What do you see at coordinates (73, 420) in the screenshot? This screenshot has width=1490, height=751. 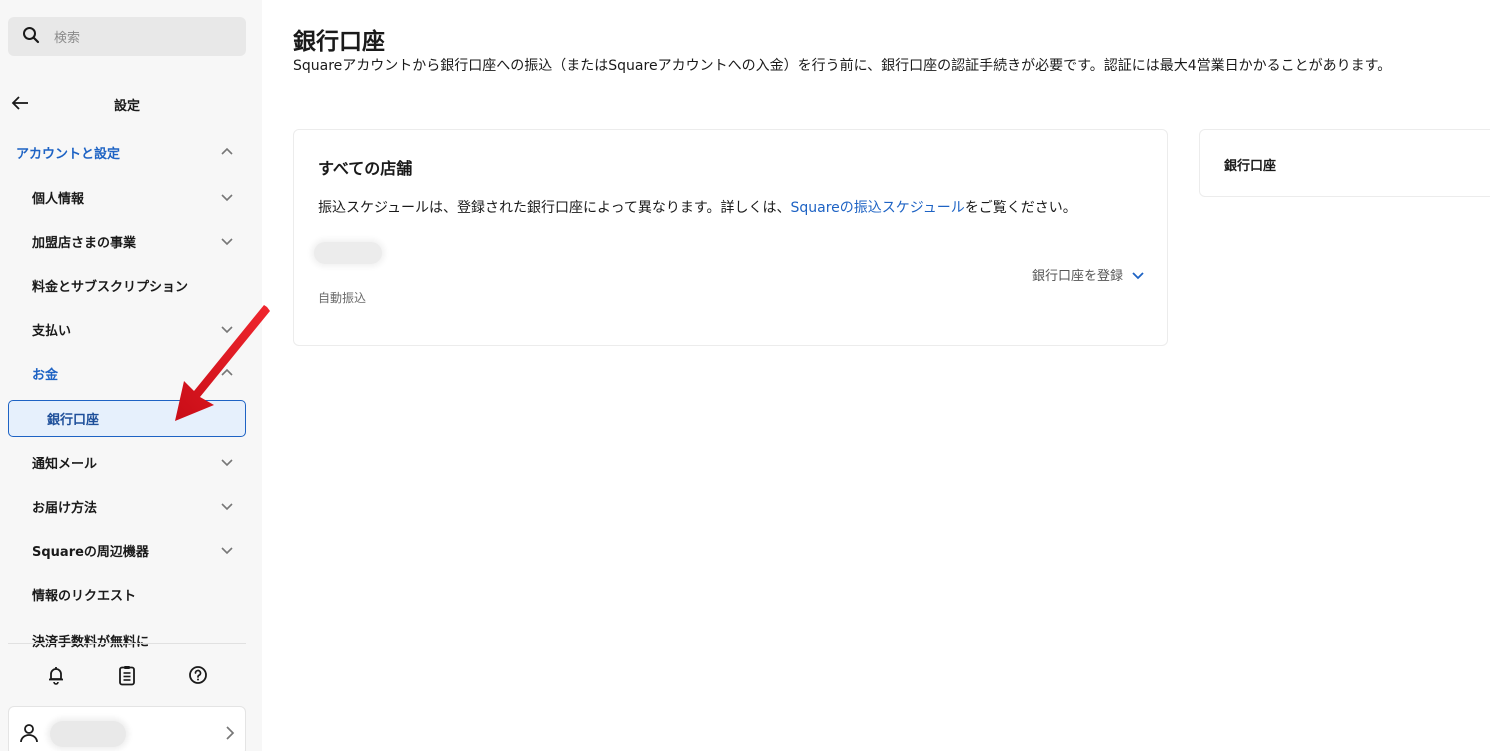 I see `sidebar-item-label: 銀行口座` at bounding box center [73, 420].